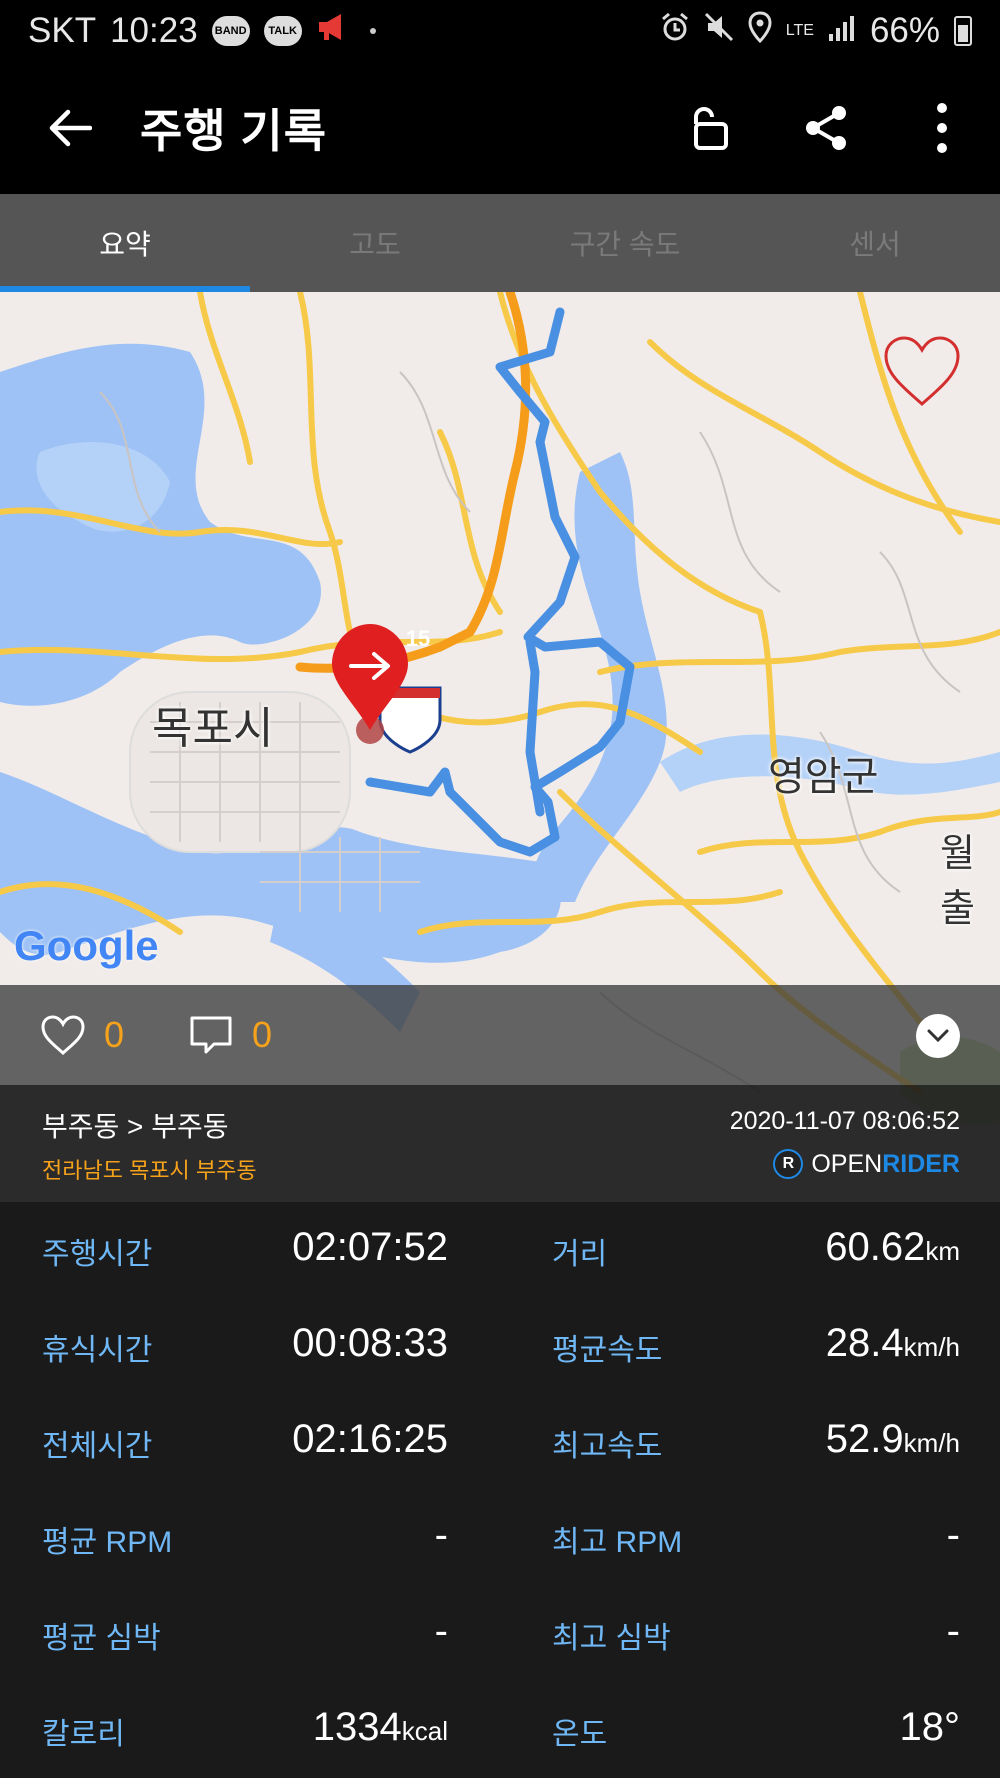 Image resolution: width=1000 pixels, height=1778 pixels. What do you see at coordinates (500, 1443) in the screenshot?
I see `stat-row: 전체시간 02:16:25 최고속도 52.9km/h` at bounding box center [500, 1443].